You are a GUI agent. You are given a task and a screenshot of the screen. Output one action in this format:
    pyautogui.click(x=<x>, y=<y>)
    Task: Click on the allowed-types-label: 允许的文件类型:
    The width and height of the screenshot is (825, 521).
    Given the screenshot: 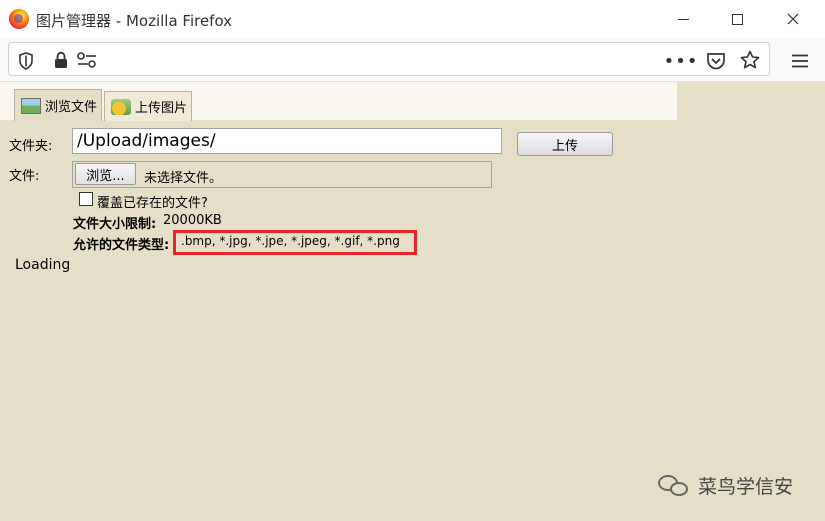 What is the action you would take?
    pyautogui.click(x=121, y=245)
    